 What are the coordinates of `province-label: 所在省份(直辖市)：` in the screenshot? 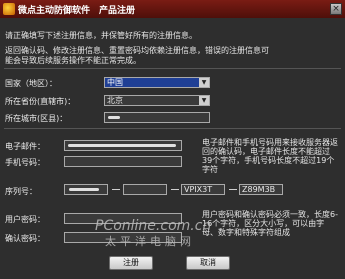 It's located at (40, 101).